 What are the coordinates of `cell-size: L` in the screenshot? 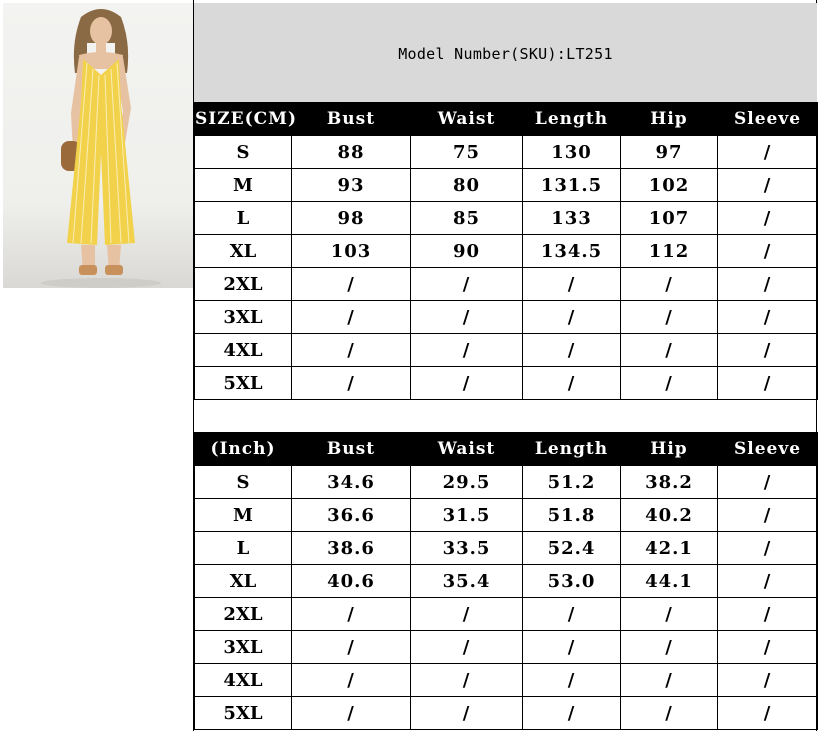 It's located at (243, 218).